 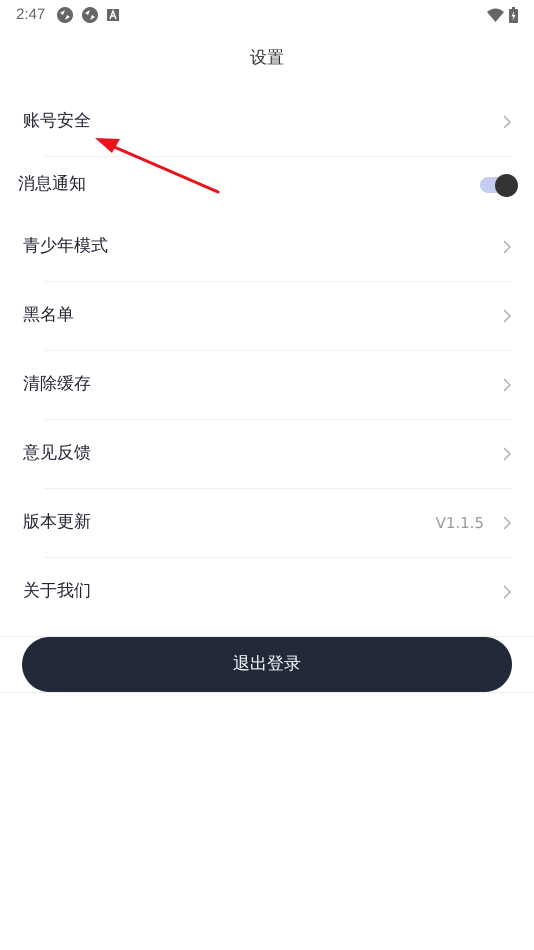 I want to click on keyboard-notification-icon, so click(x=113, y=15).